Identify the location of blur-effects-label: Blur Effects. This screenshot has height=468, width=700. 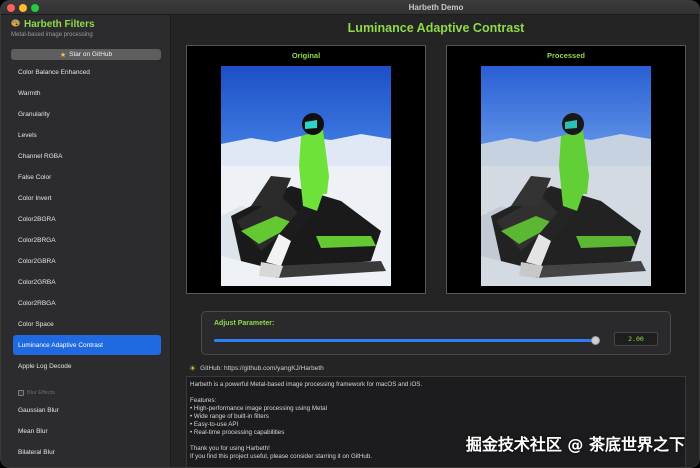
(41, 393).